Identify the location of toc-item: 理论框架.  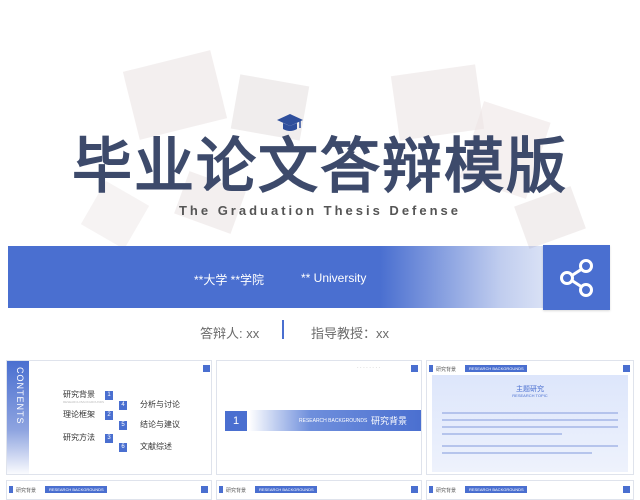
(79, 414).